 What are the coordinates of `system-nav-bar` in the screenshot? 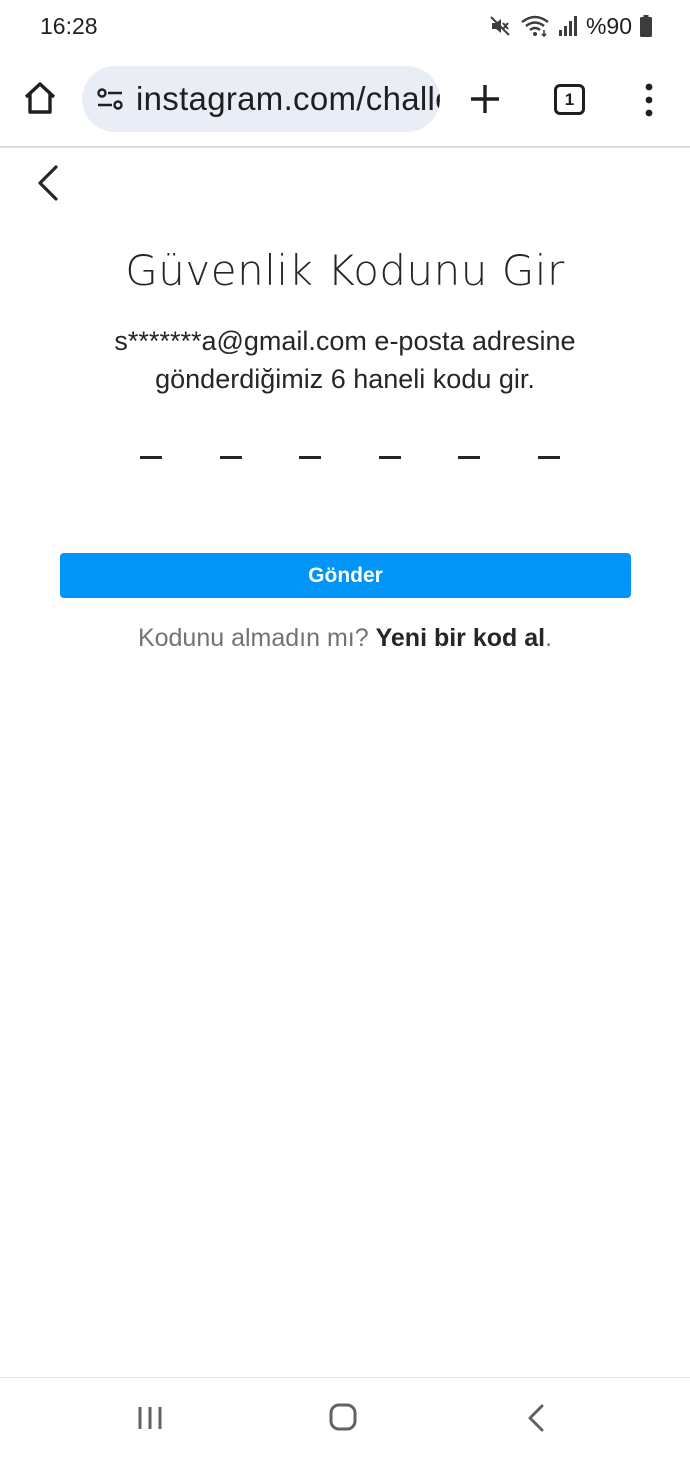 It's located at (345, 1417).